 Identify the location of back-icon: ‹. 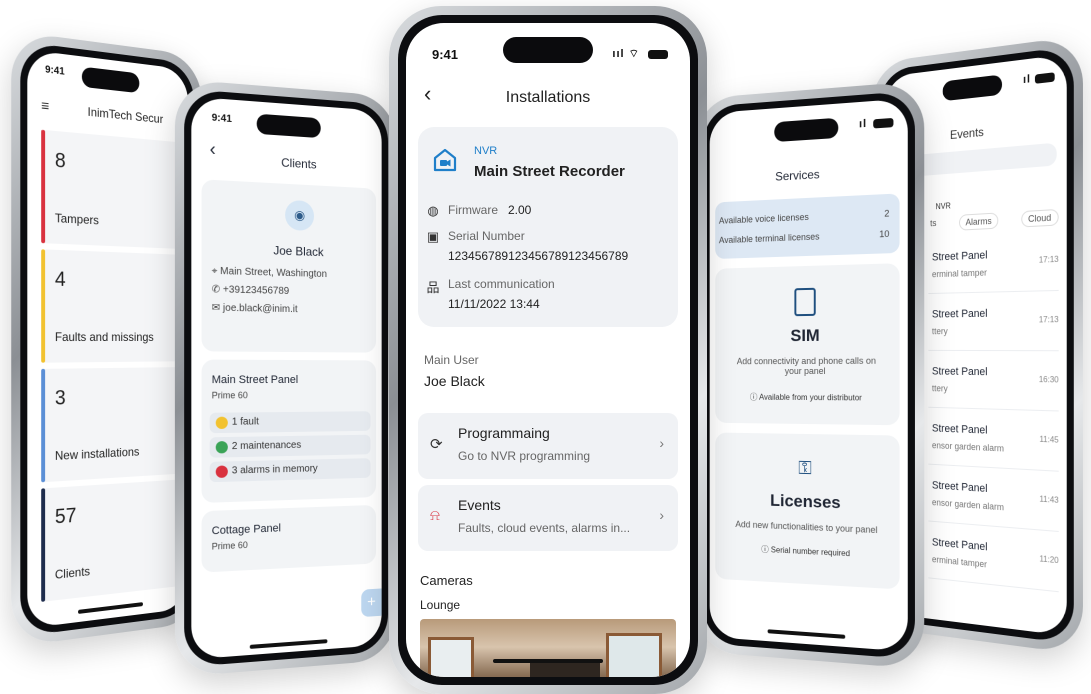
(213, 150).